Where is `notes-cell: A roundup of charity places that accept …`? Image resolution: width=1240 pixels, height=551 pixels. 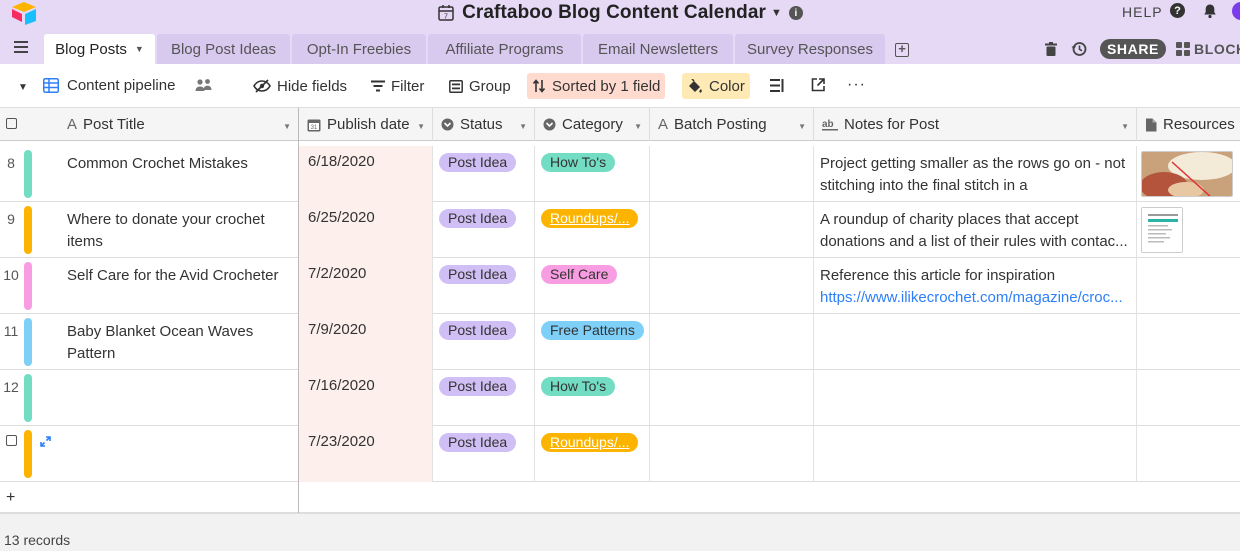
notes-cell: A roundup of charity places that accept … is located at coordinates (975, 230).